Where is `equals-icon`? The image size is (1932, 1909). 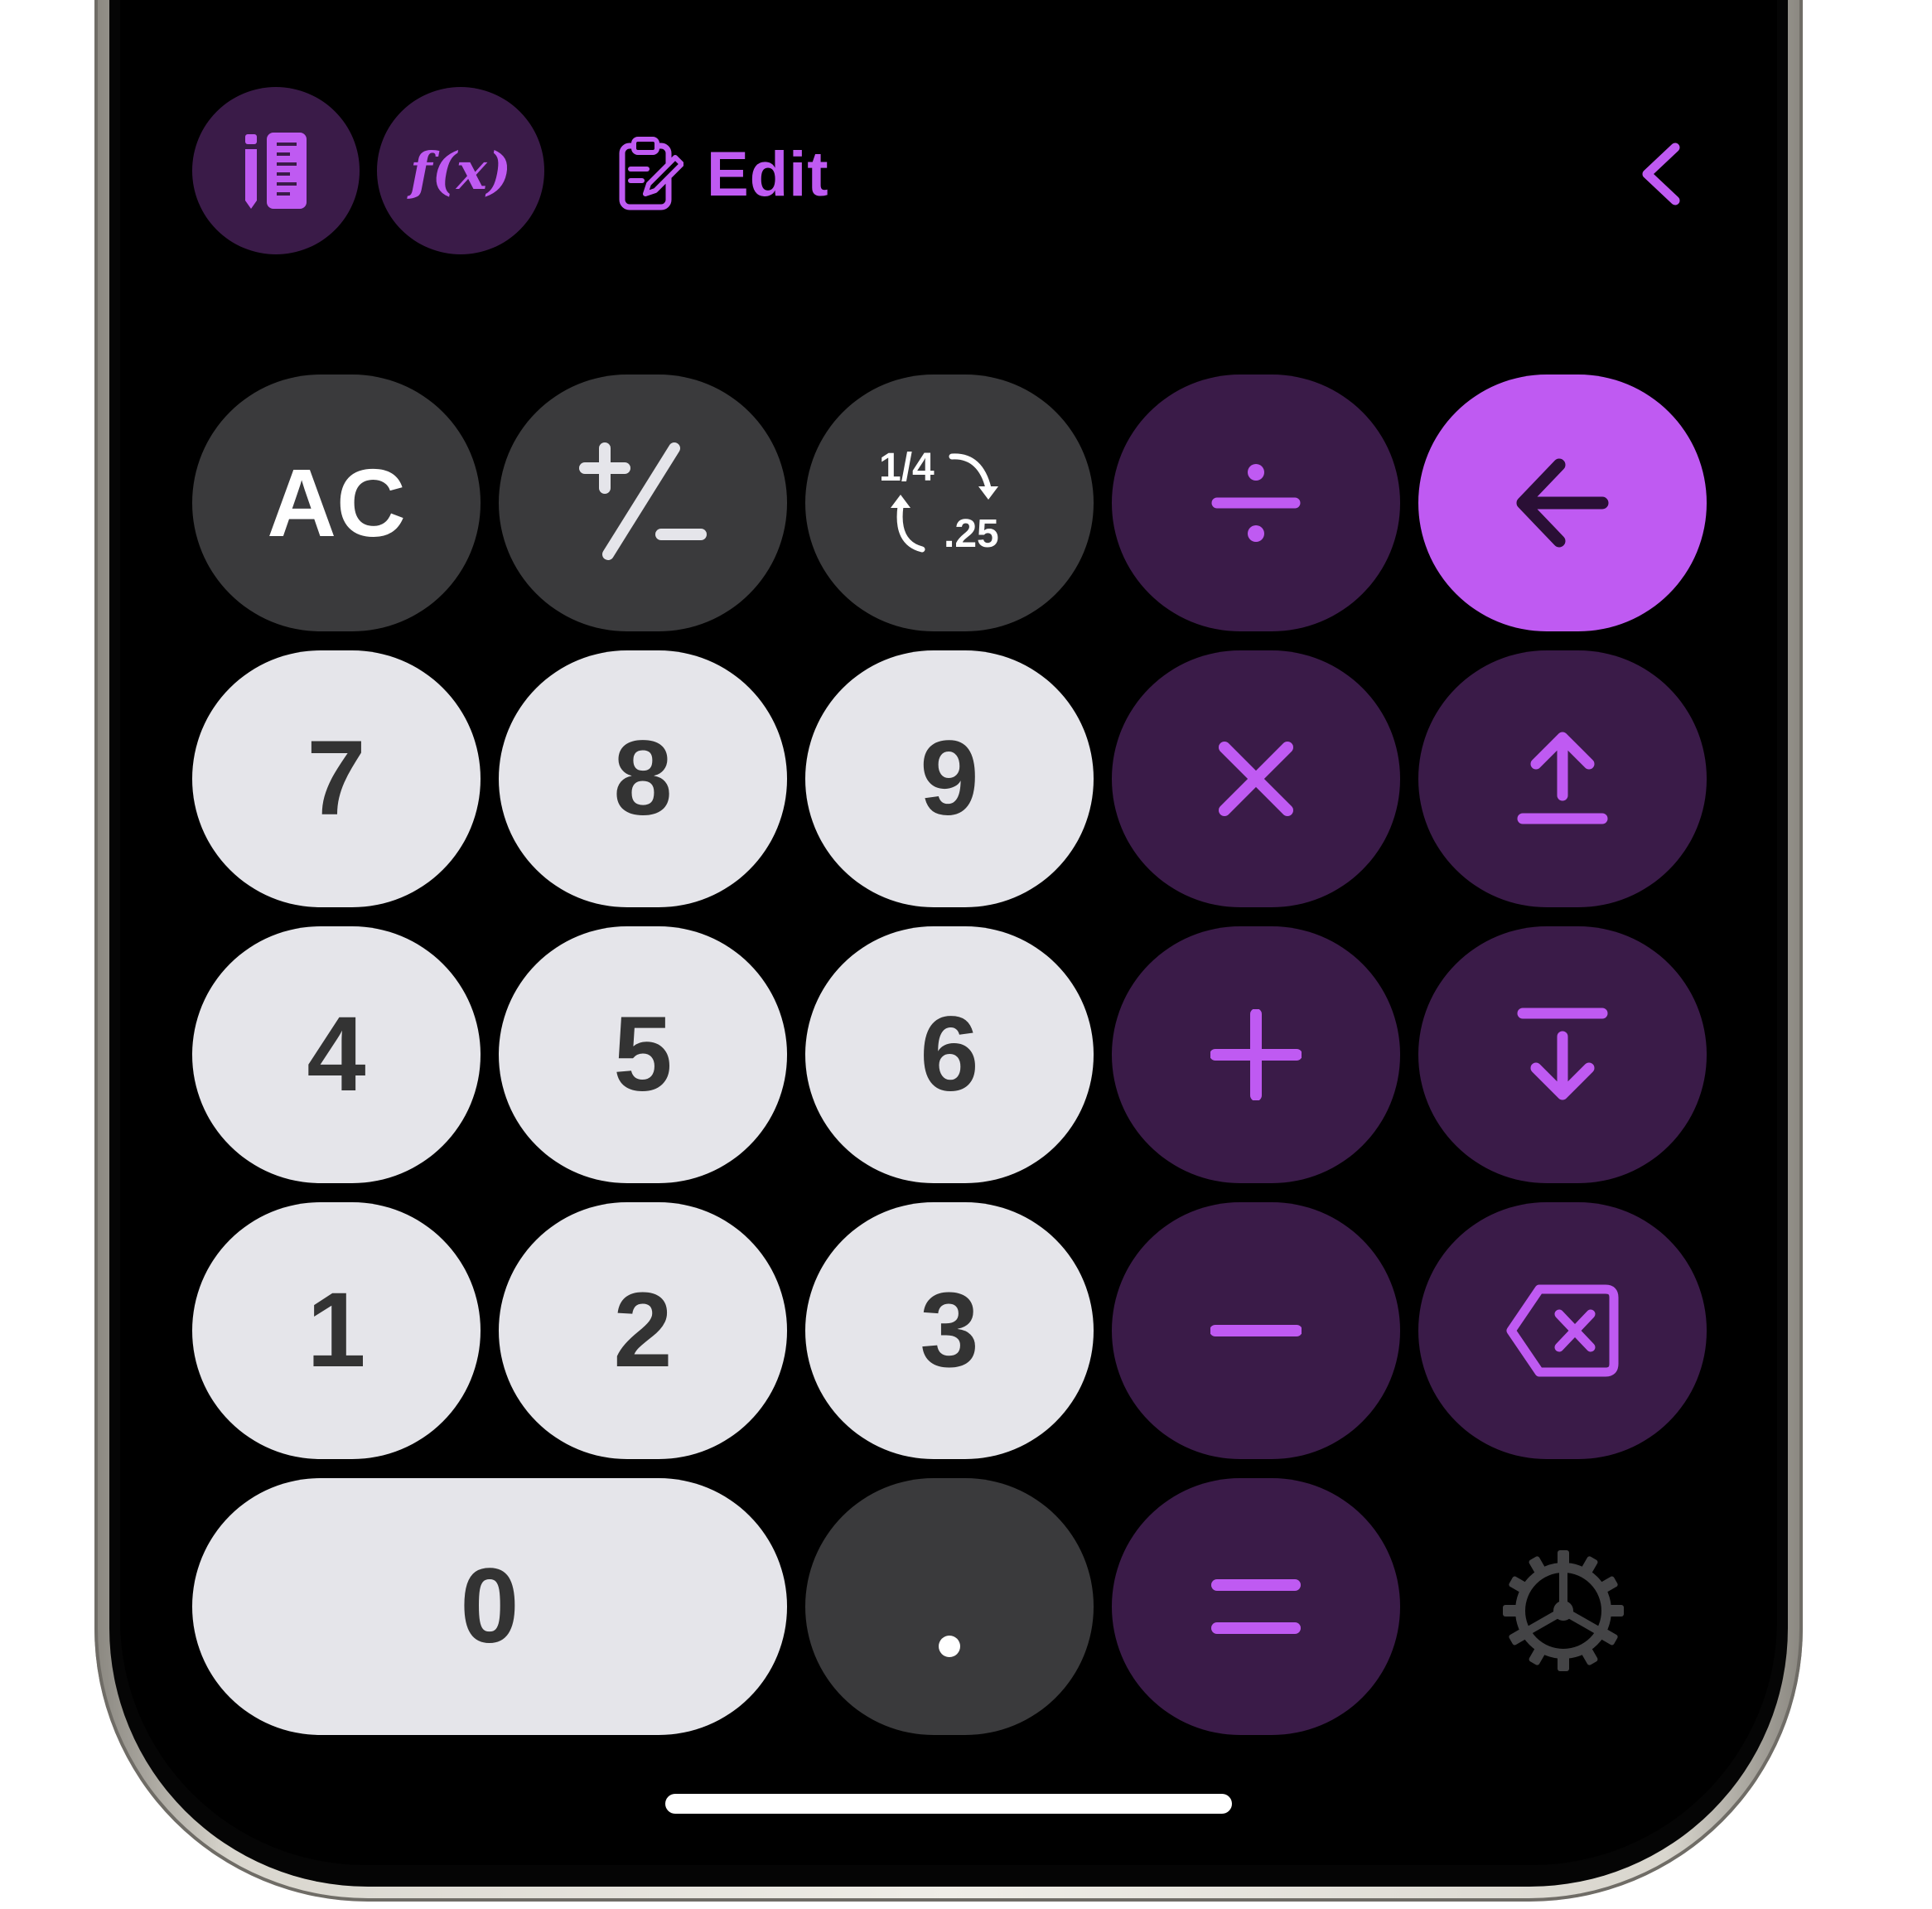 equals-icon is located at coordinates (1256, 1606).